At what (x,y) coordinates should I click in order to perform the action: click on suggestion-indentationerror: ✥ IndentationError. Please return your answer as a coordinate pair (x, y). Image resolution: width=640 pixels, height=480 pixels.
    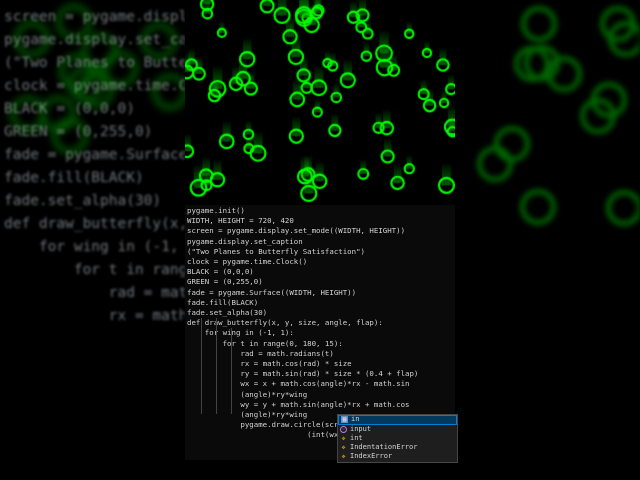
    Looking at the image, I should click on (397, 447).